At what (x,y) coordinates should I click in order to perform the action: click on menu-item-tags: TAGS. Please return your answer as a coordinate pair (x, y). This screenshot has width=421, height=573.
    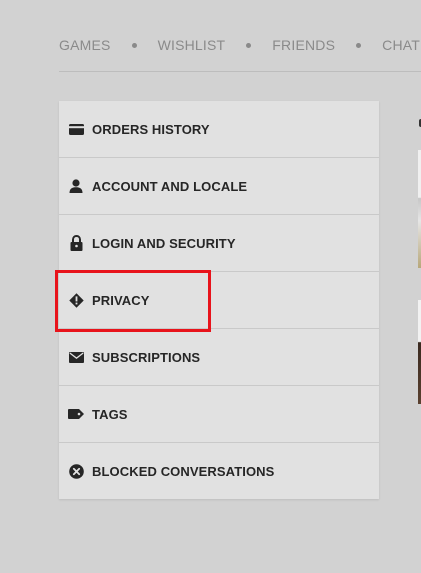
    Looking at the image, I should click on (219, 414).